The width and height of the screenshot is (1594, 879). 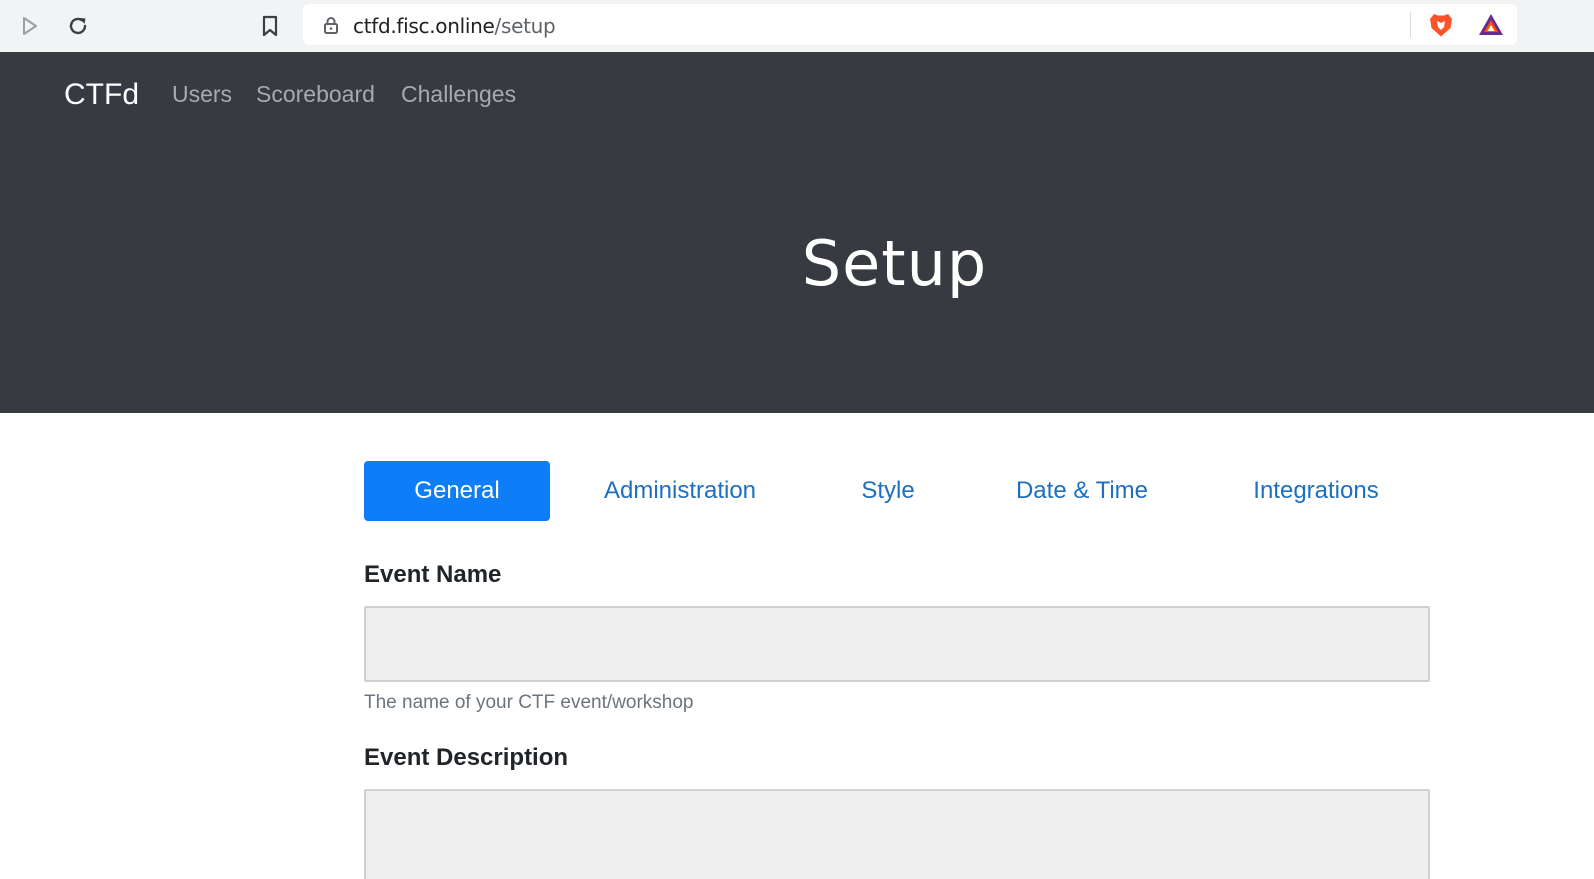 What do you see at coordinates (910, 24) in the screenshot?
I see `address-bar: ctfd.fisc.online/setup` at bounding box center [910, 24].